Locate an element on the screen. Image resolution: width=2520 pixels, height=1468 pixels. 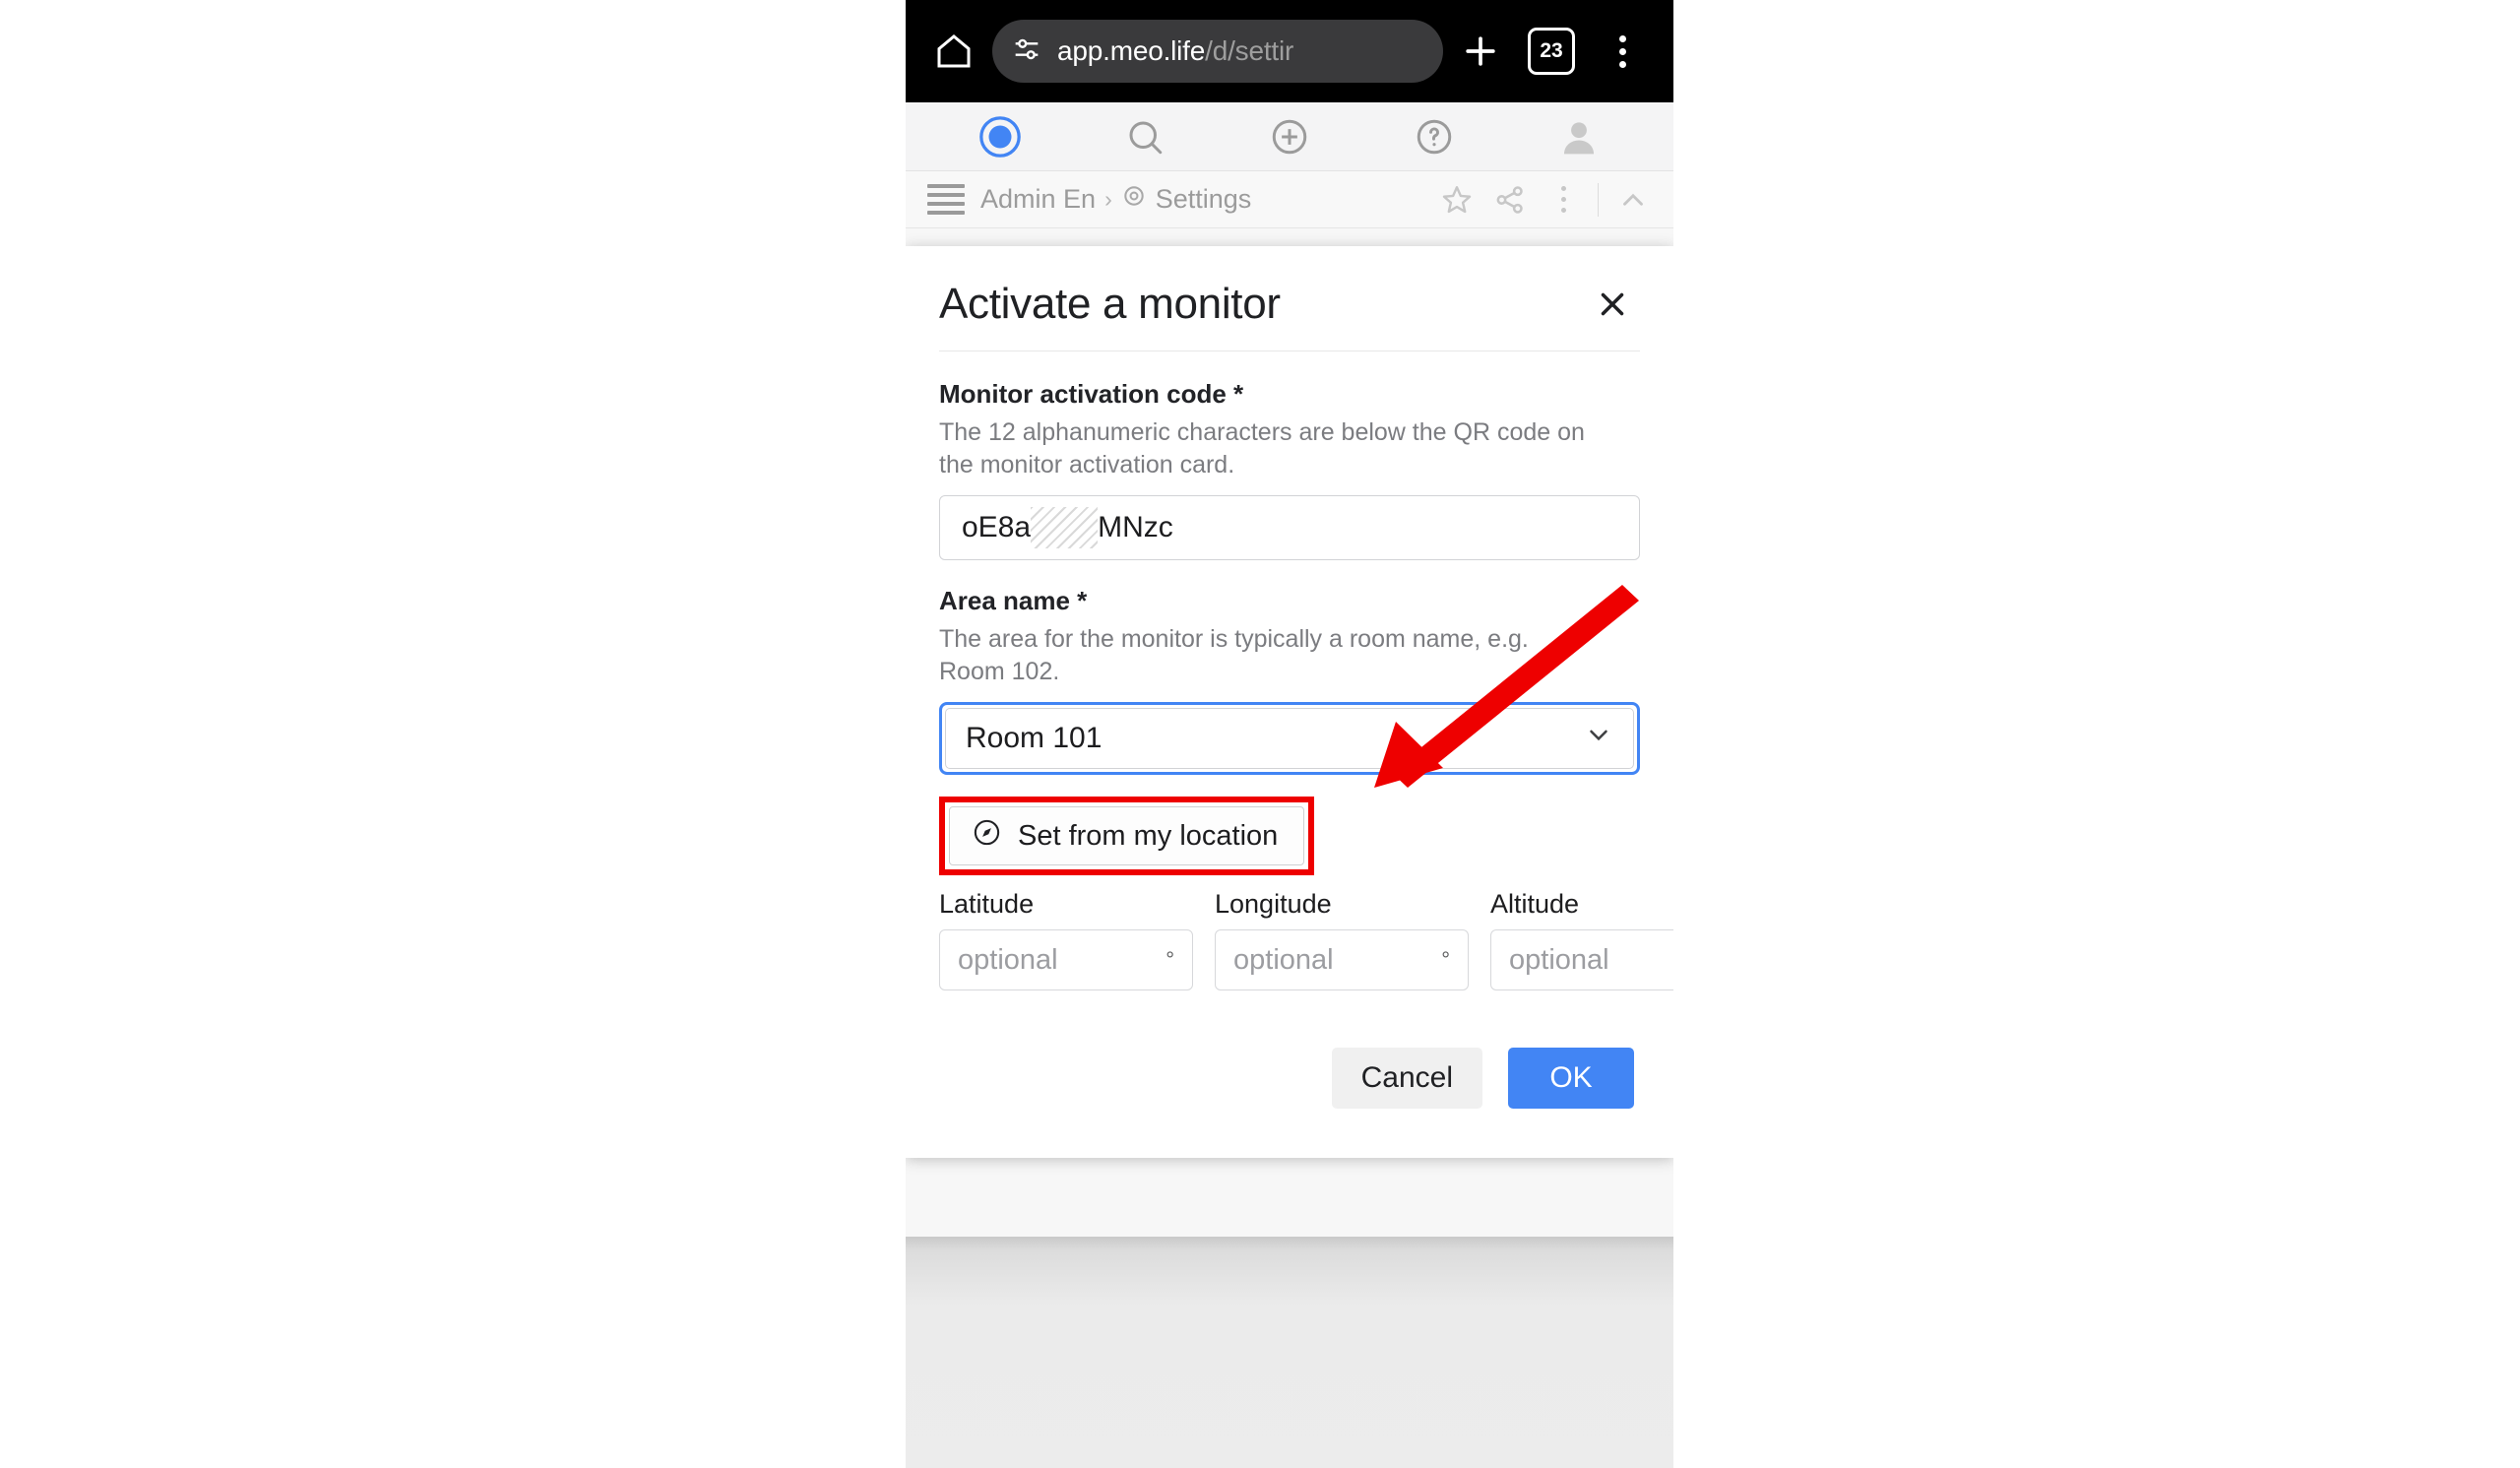
latitude-input: optional ° is located at coordinates (1066, 960).